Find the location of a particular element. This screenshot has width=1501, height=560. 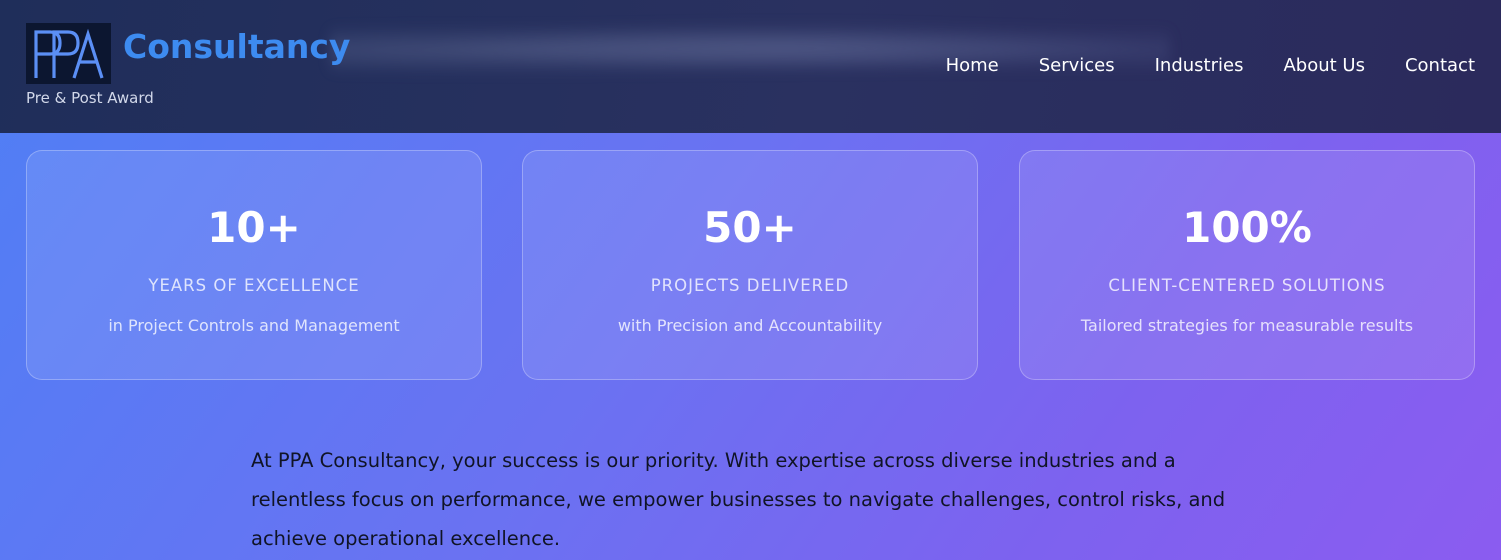

brand-name: Consultancy is located at coordinates (236, 46).